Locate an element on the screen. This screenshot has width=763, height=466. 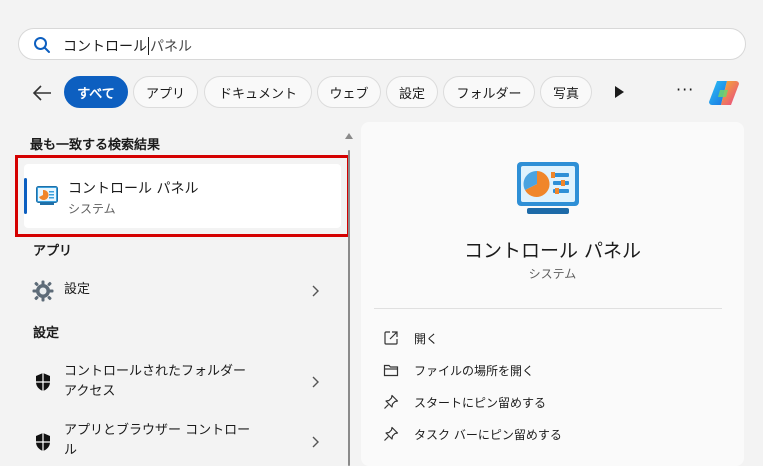
action-label: スタートにピン留めする is located at coordinates (480, 402).